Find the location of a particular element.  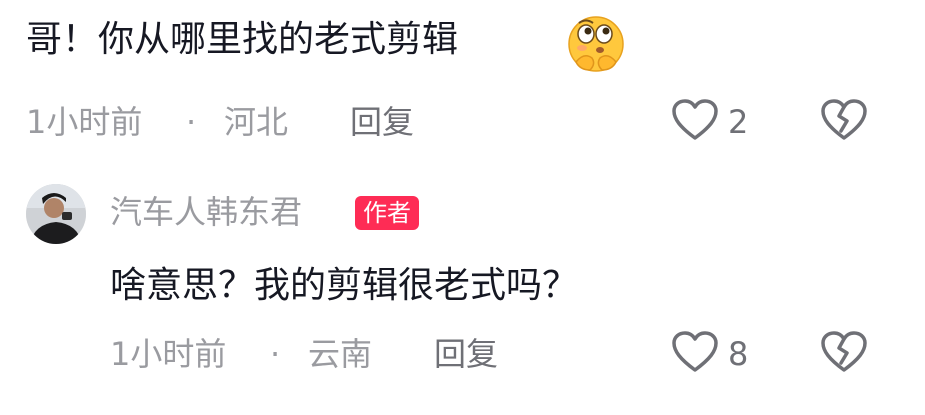

avatar-image is located at coordinates (56, 214).